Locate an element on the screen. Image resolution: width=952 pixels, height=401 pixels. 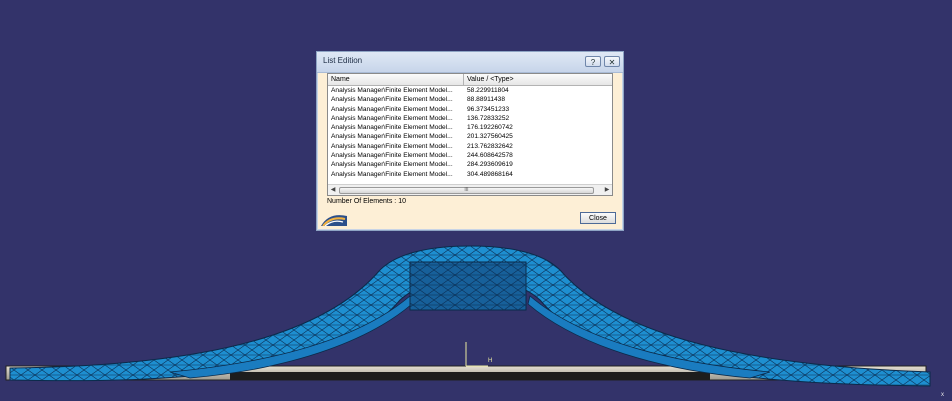
close-window-button: ✕ is located at coordinates (612, 61).